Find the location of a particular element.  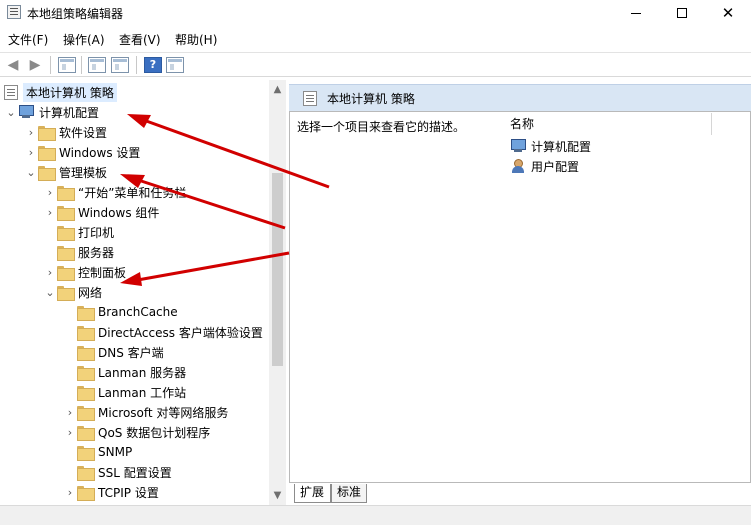

tree-item-label: Windows 组件 is located at coordinates (119, 212).